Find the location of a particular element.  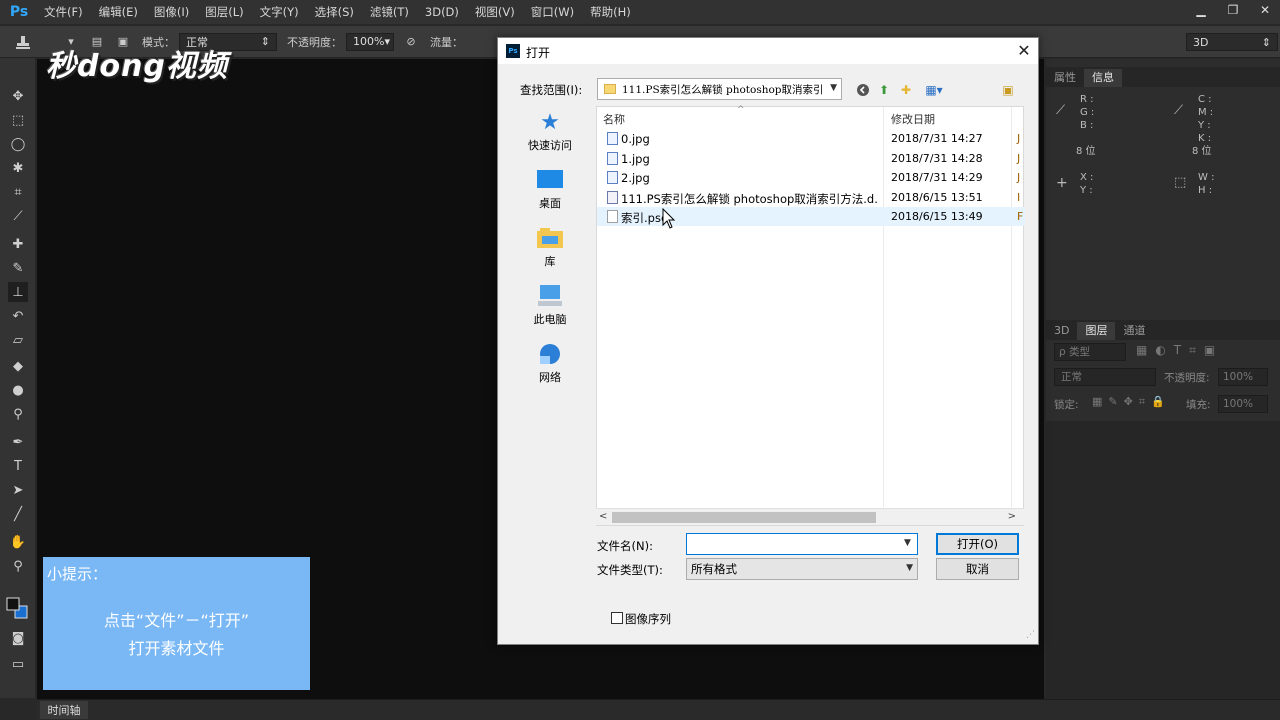

brush-tool-icon: ✎ is located at coordinates (18, 268).